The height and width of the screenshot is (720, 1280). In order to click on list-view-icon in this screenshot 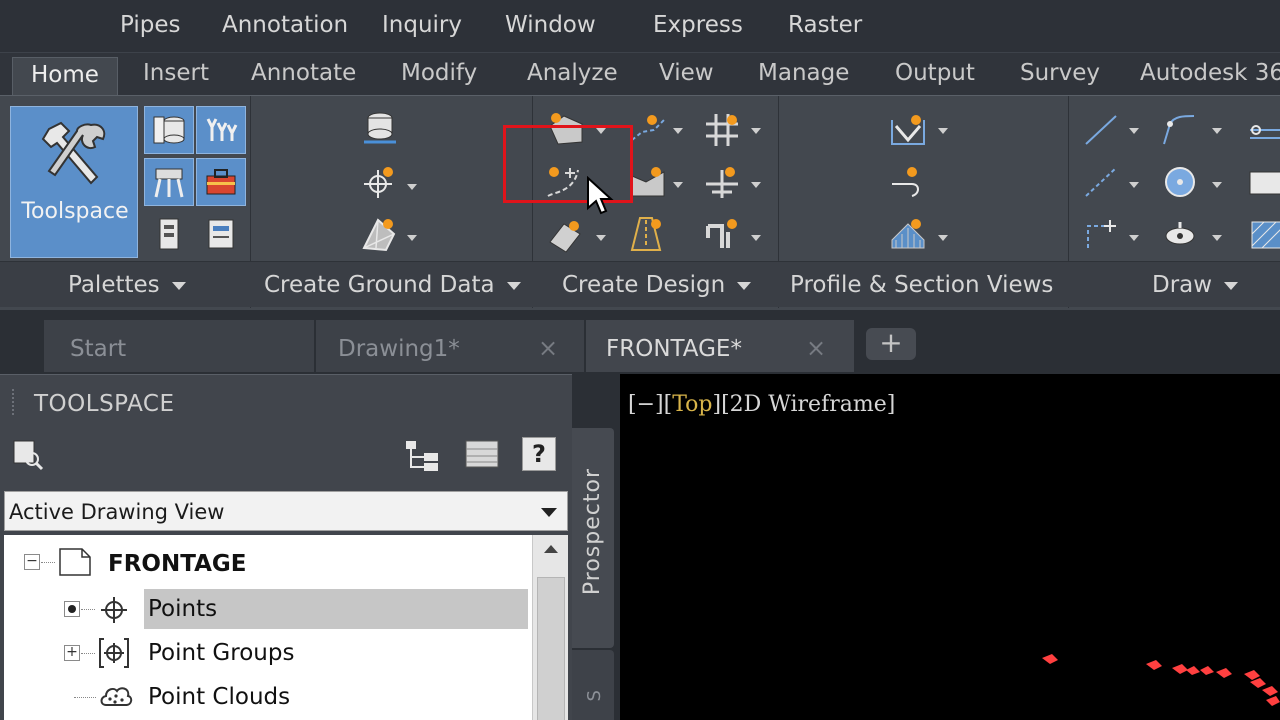, I will do `click(482, 454)`.